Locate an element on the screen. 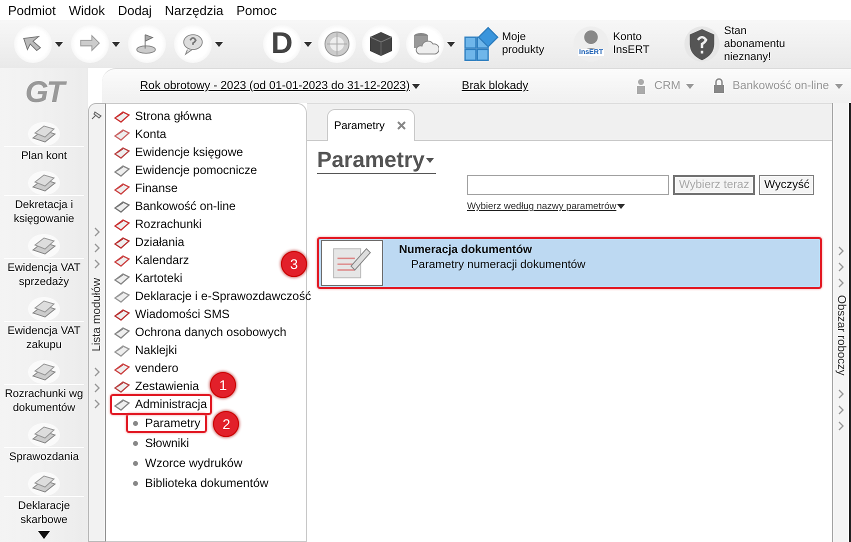 This screenshot has height=542, width=851. search-field is located at coordinates (568, 185).